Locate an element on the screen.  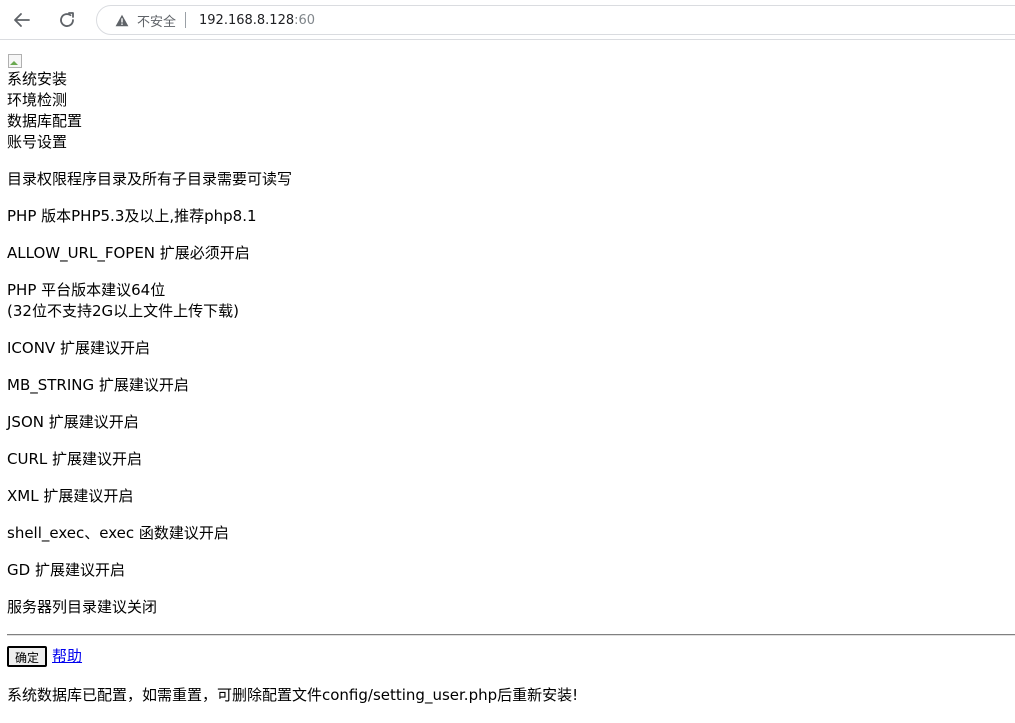
help-link: 帮助 is located at coordinates (67, 656).